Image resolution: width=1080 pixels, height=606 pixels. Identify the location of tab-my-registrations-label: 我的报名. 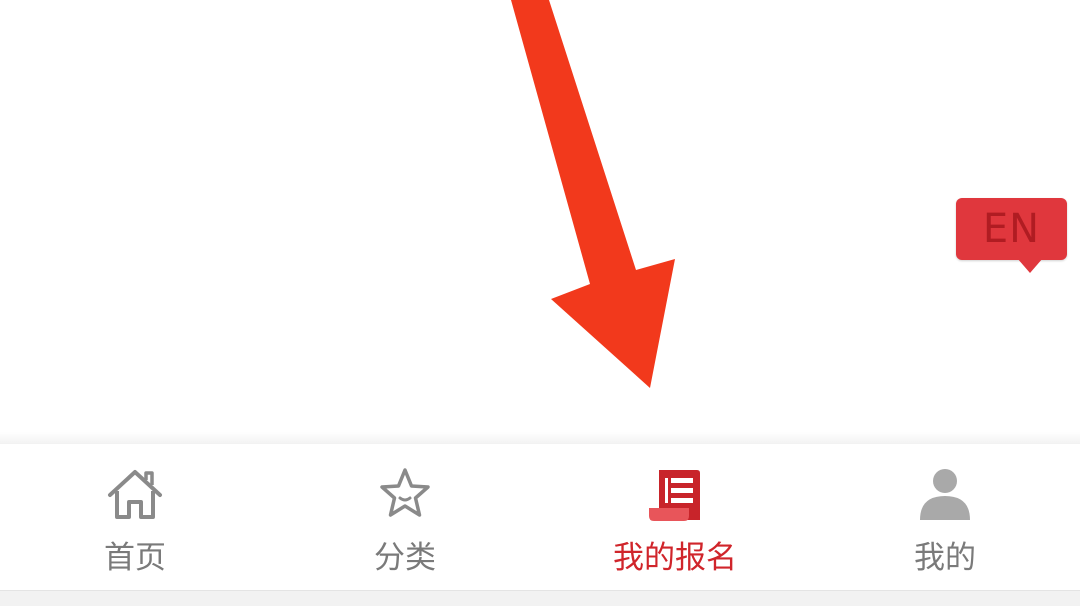
(675, 558).